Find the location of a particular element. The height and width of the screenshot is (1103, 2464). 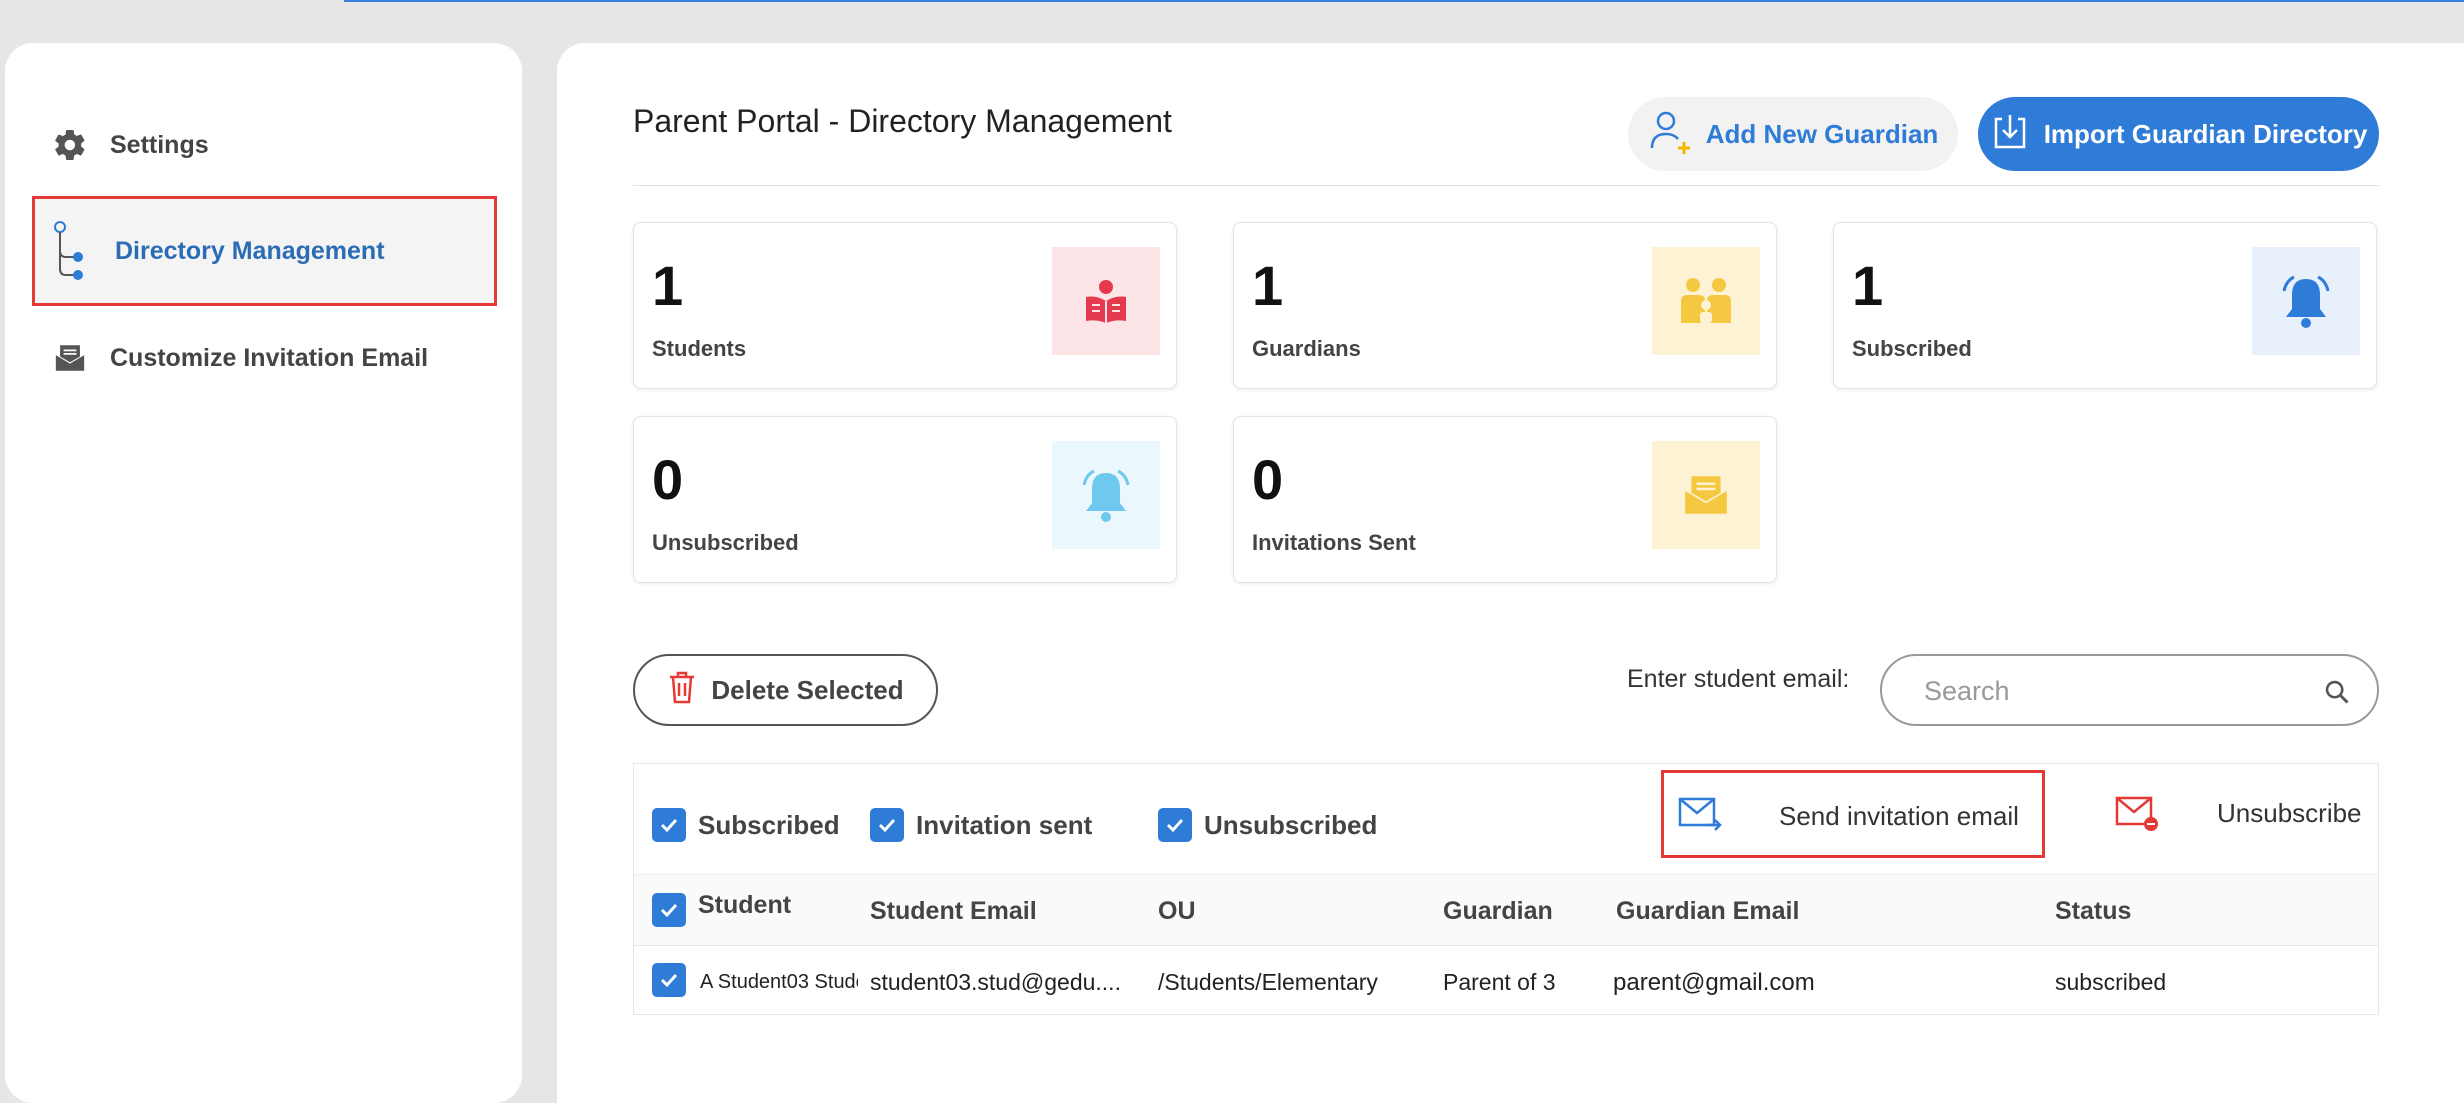

stat-label: Guardians is located at coordinates (1306, 348).